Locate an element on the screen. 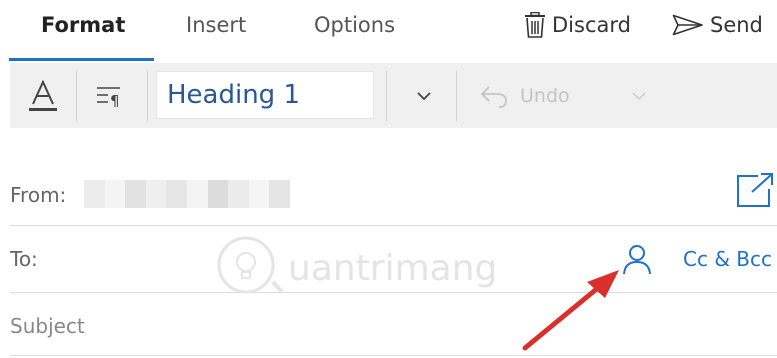  from-label: From: is located at coordinates (38, 195).